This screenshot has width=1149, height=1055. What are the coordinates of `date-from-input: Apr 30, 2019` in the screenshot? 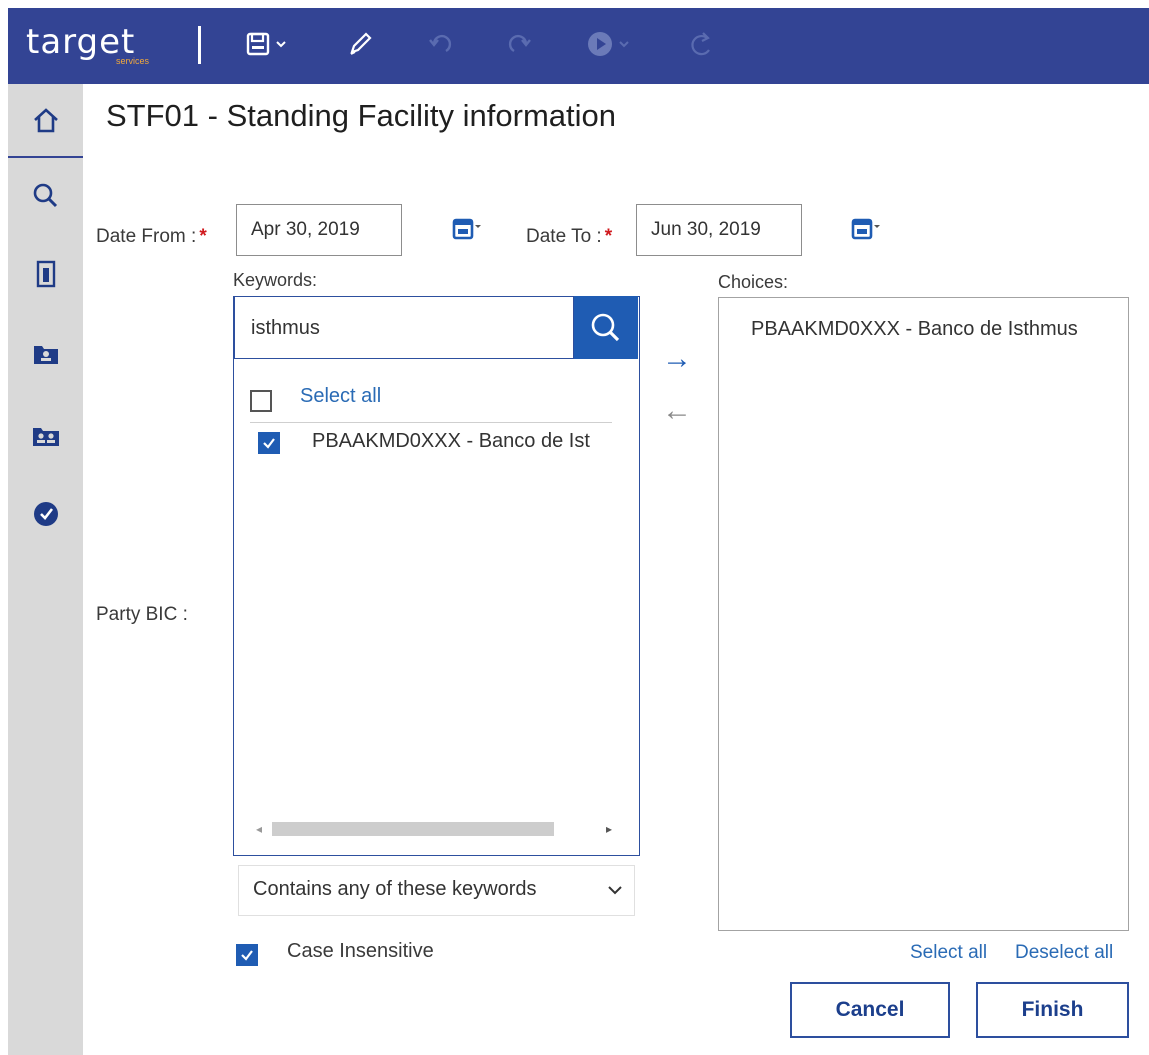 It's located at (319, 230).